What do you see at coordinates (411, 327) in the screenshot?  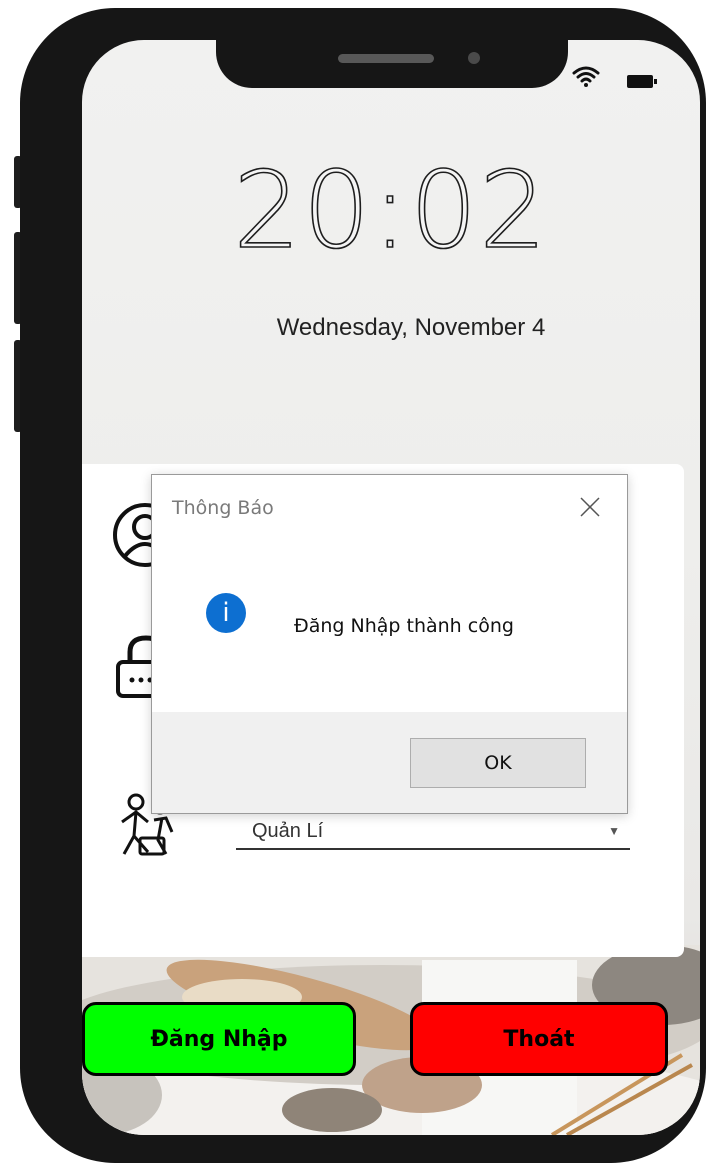 I see `lock-screen-date: Wednesday, November 4` at bounding box center [411, 327].